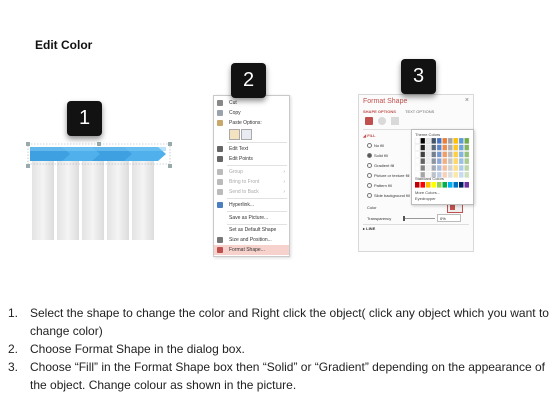  What do you see at coordinates (404, 218) in the screenshot?
I see `transparency-slider-thumb` at bounding box center [404, 218].